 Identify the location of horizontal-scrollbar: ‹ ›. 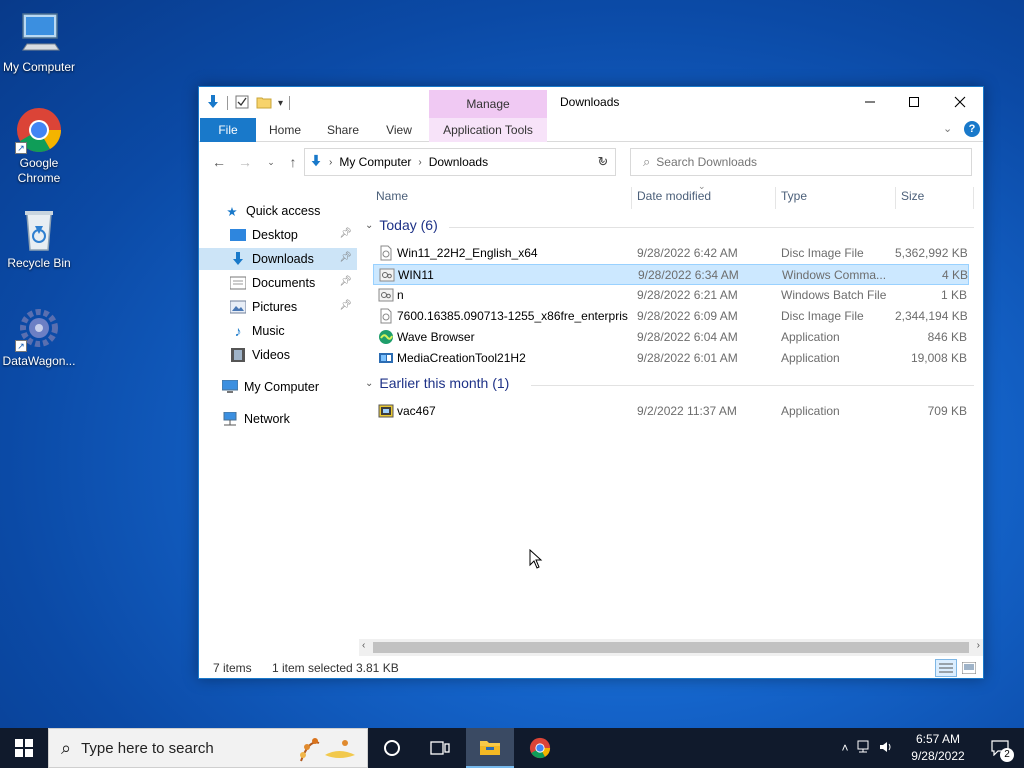
(671, 647).